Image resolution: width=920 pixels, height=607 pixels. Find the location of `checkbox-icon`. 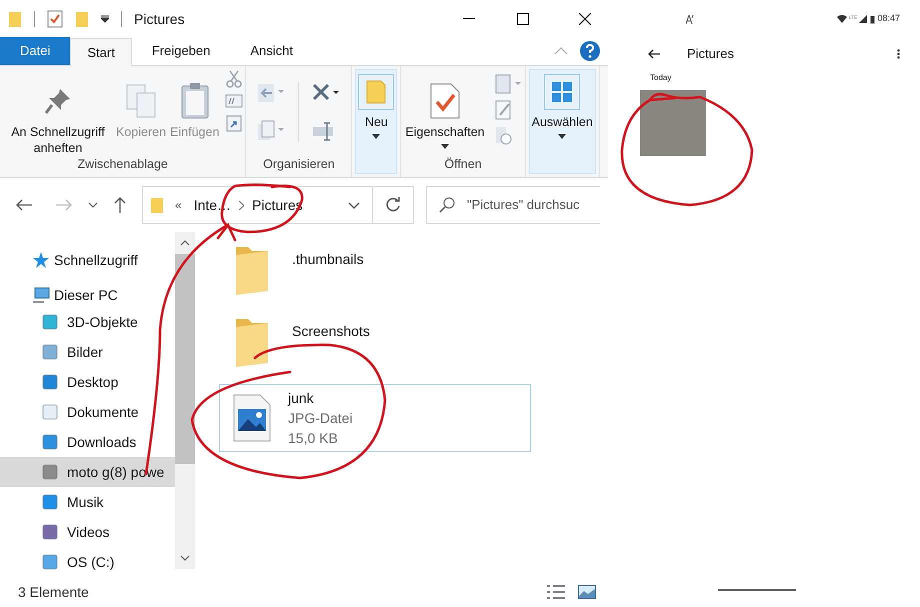

checkbox-icon is located at coordinates (55, 19).